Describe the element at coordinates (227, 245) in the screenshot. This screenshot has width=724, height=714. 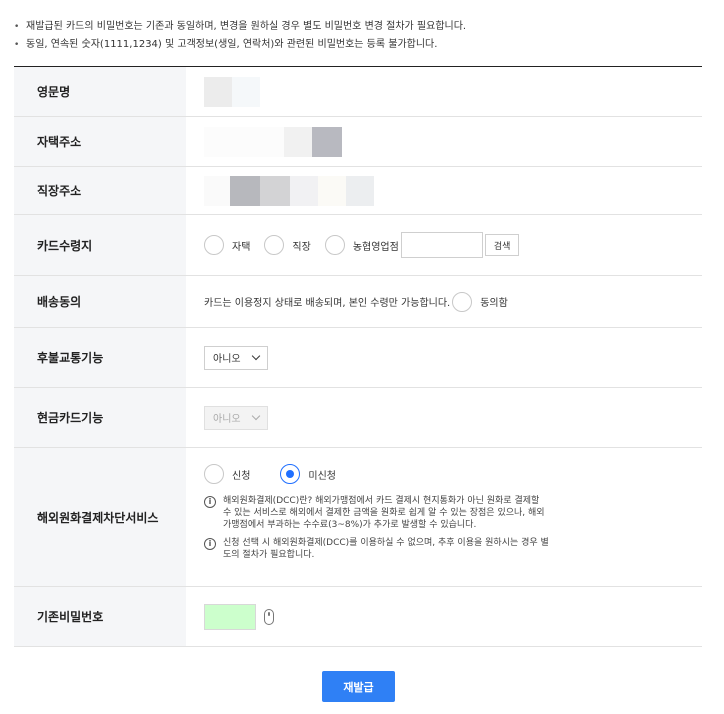
I see `radio-home: 자택` at that location.